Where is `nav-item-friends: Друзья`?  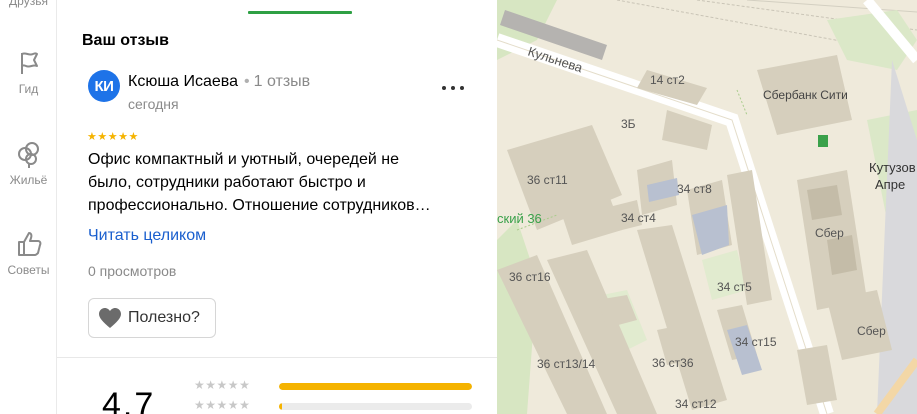
nav-item-friends: Друзья is located at coordinates (28, 4).